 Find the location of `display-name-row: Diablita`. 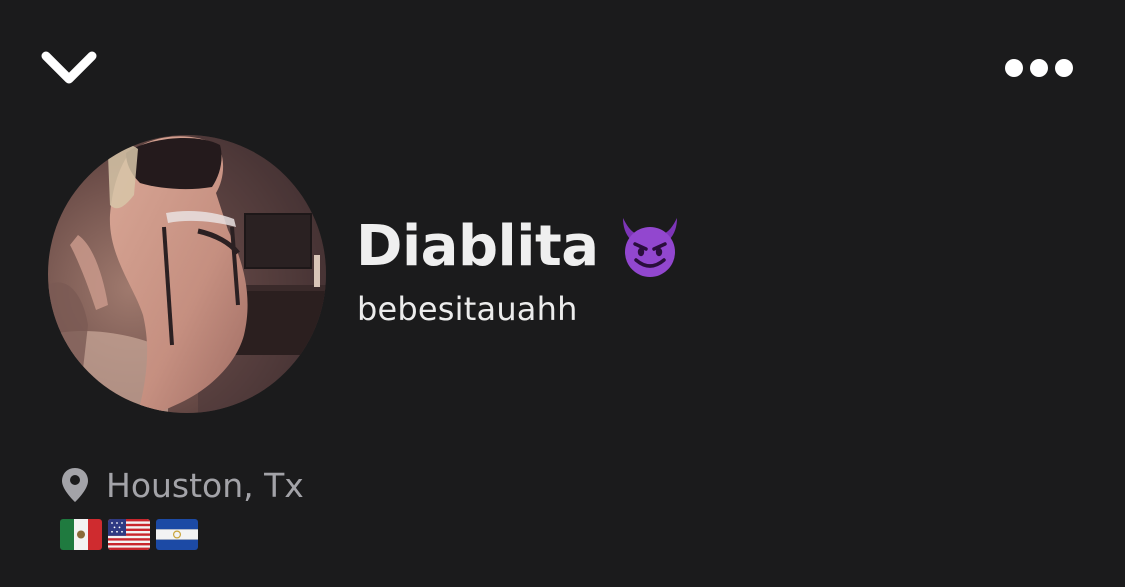

display-name-row: Diablita is located at coordinates (519, 247).